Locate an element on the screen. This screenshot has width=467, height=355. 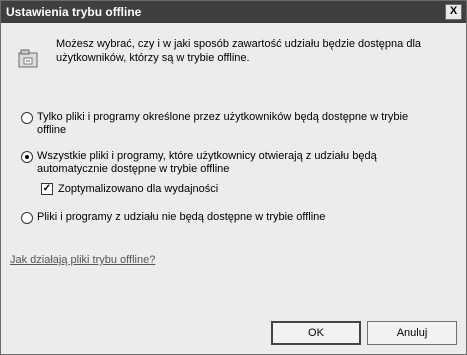
window-title: Ustawienia trybu offline is located at coordinates (74, 12).